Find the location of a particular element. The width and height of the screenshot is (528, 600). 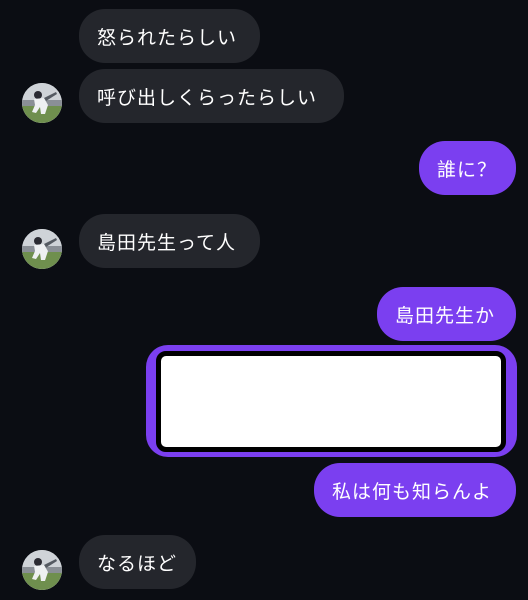

message-text: なるほど is located at coordinates (137, 563).